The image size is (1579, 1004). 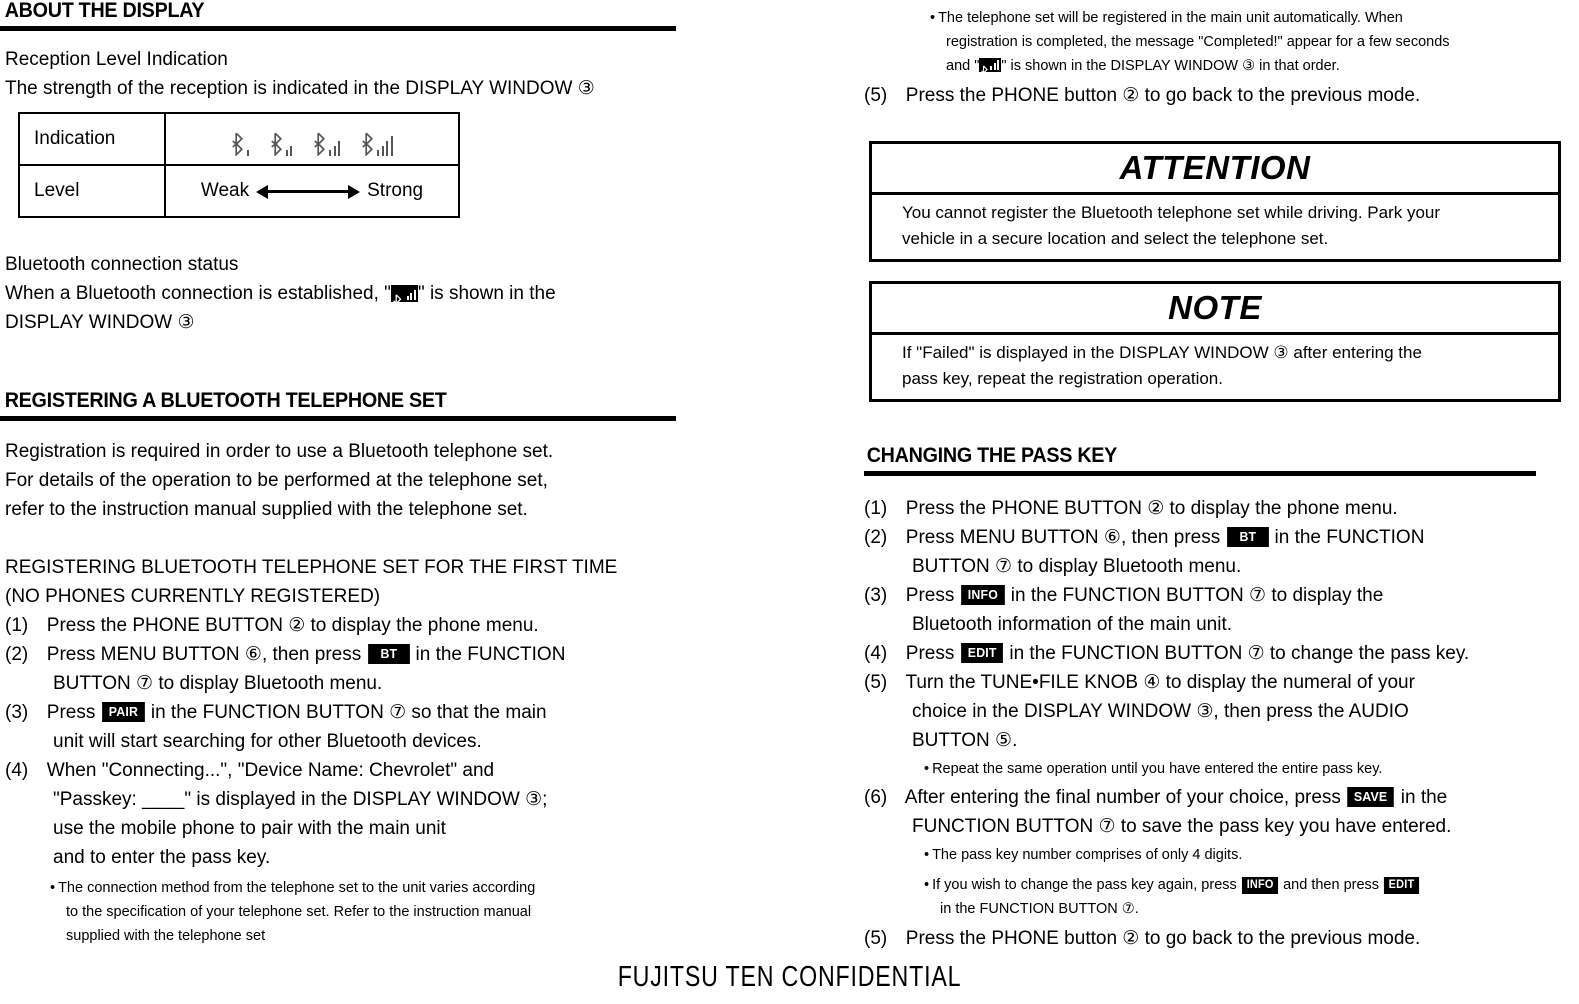 What do you see at coordinates (876, 654) in the screenshot?
I see `pk-step-4-number: (4)` at bounding box center [876, 654].